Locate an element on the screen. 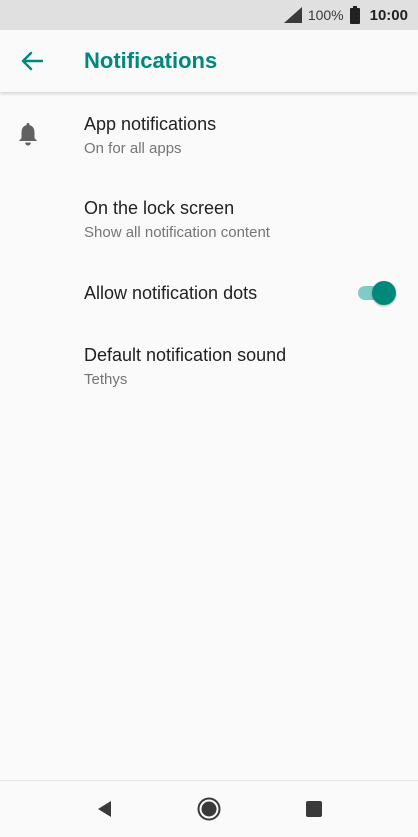  nav-recents-button is located at coordinates (314, 809).